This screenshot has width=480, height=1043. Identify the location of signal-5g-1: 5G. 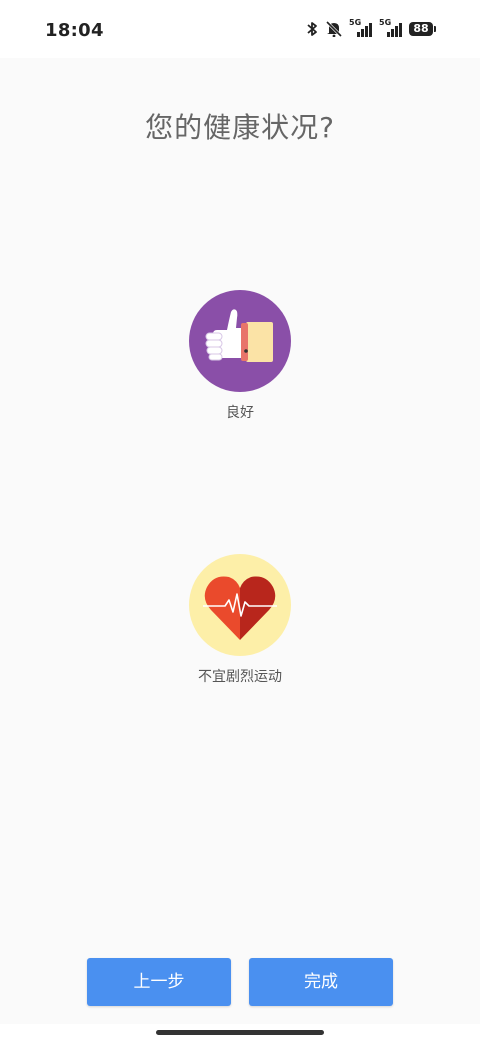
(361, 27).